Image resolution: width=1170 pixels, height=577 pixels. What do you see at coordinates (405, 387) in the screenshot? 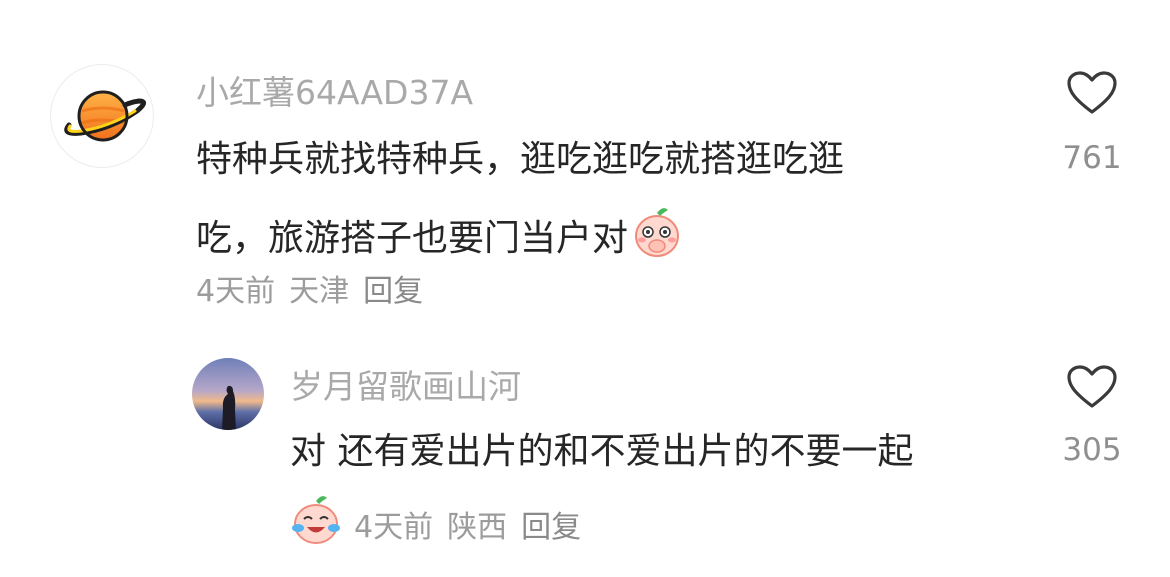
I see `reply-username: 岁月留歌画山河` at bounding box center [405, 387].